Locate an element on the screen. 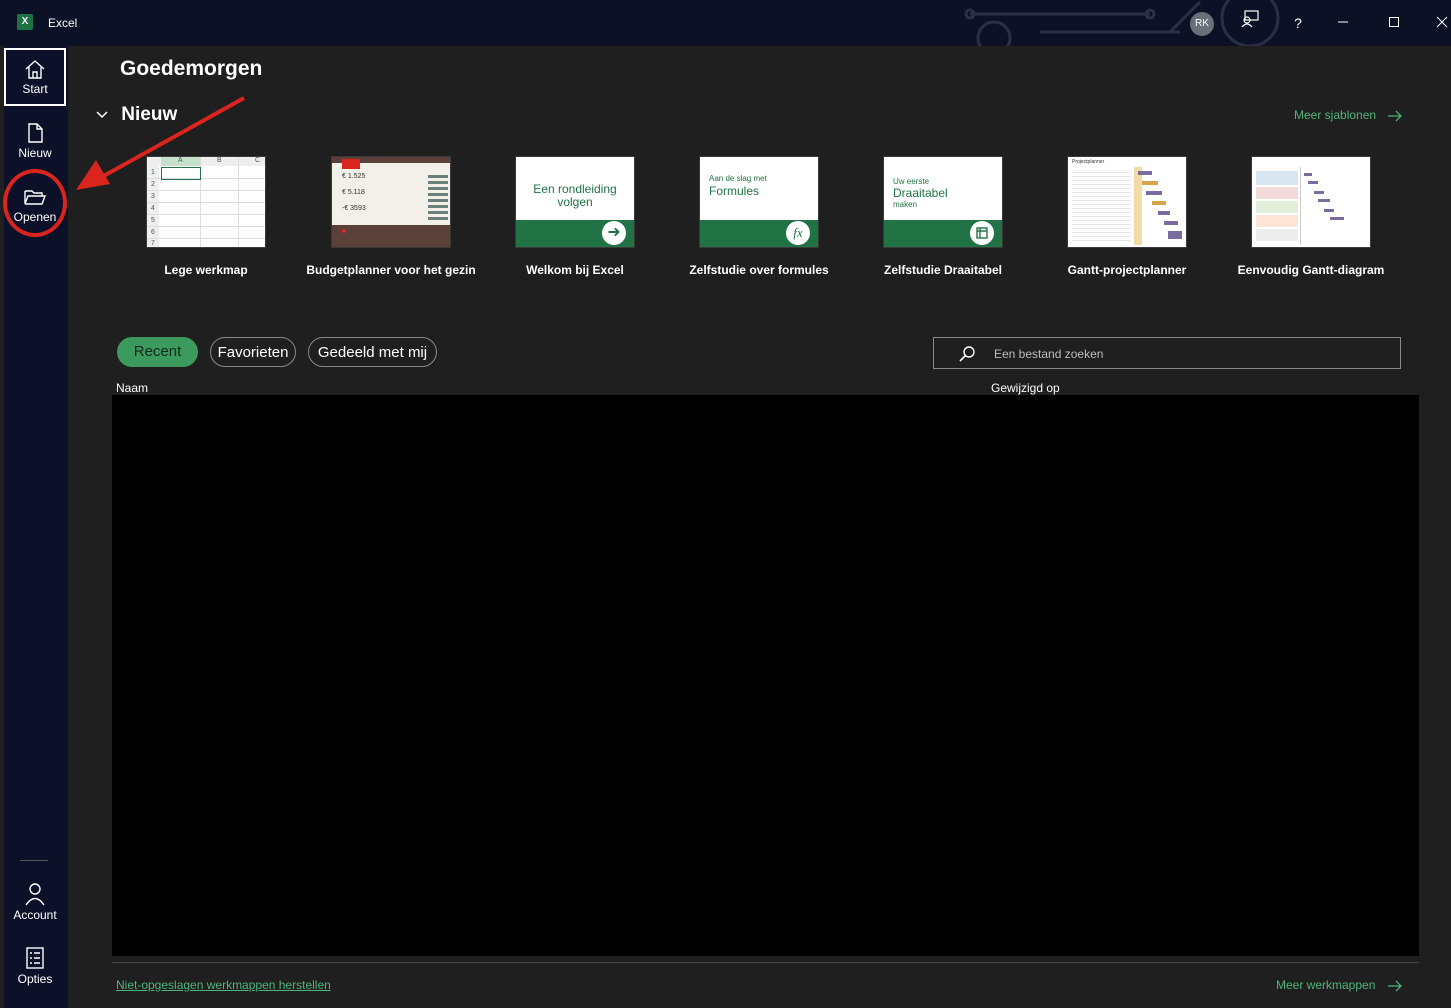 Image resolution: width=1451 pixels, height=1008 pixels. feedback-icon is located at coordinates (1250, 23).